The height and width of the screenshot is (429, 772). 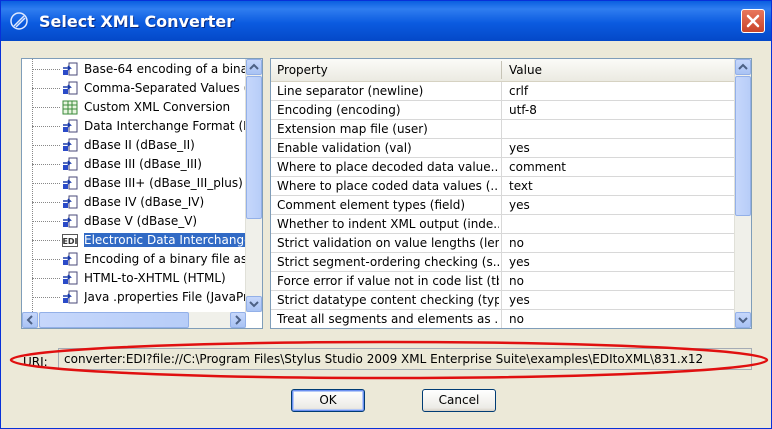 I want to click on tree-item: dBase II (dBase_II), so click(x=135, y=145).